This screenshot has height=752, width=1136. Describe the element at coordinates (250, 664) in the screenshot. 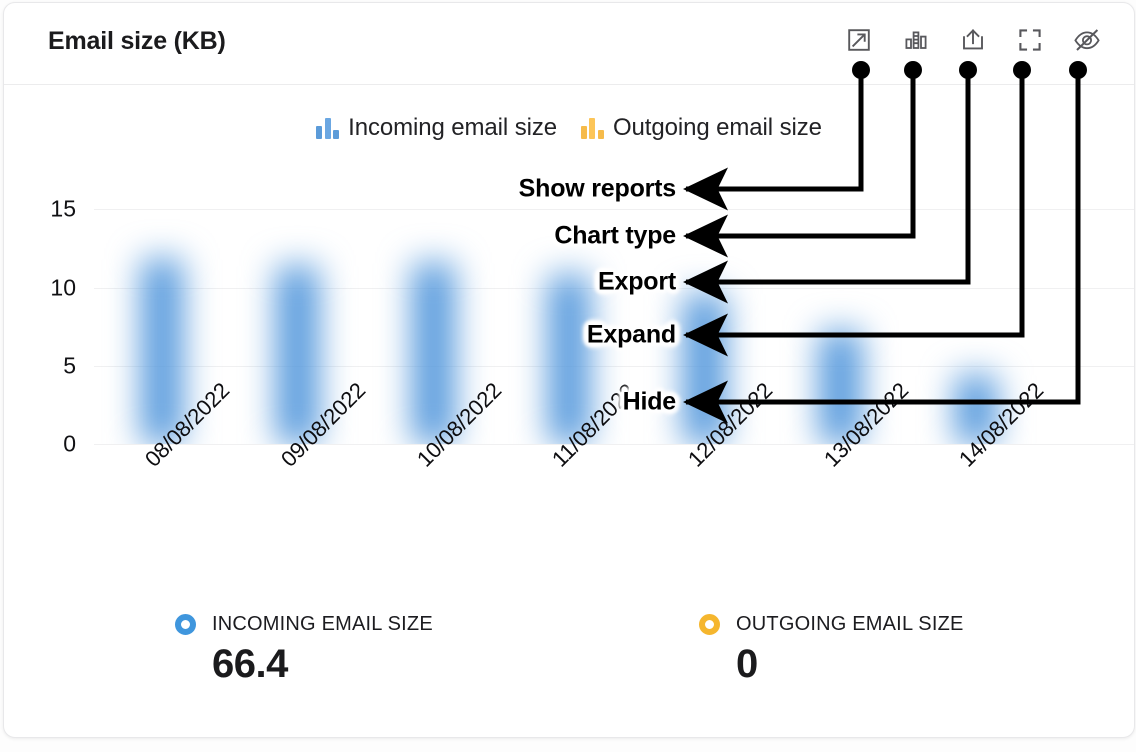

I see `stat-value-incoming: 66.4` at that location.